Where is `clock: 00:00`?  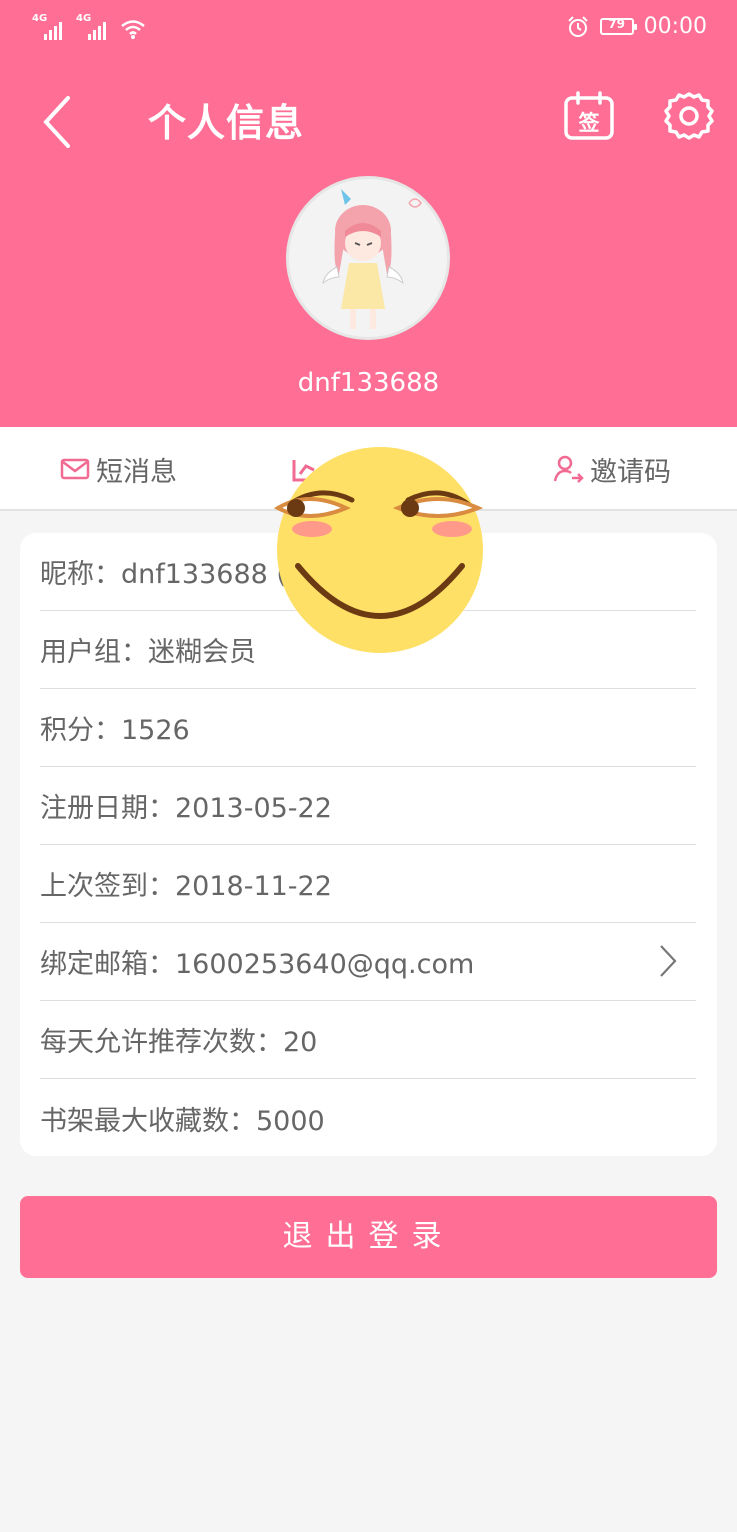 clock: 00:00 is located at coordinates (675, 26).